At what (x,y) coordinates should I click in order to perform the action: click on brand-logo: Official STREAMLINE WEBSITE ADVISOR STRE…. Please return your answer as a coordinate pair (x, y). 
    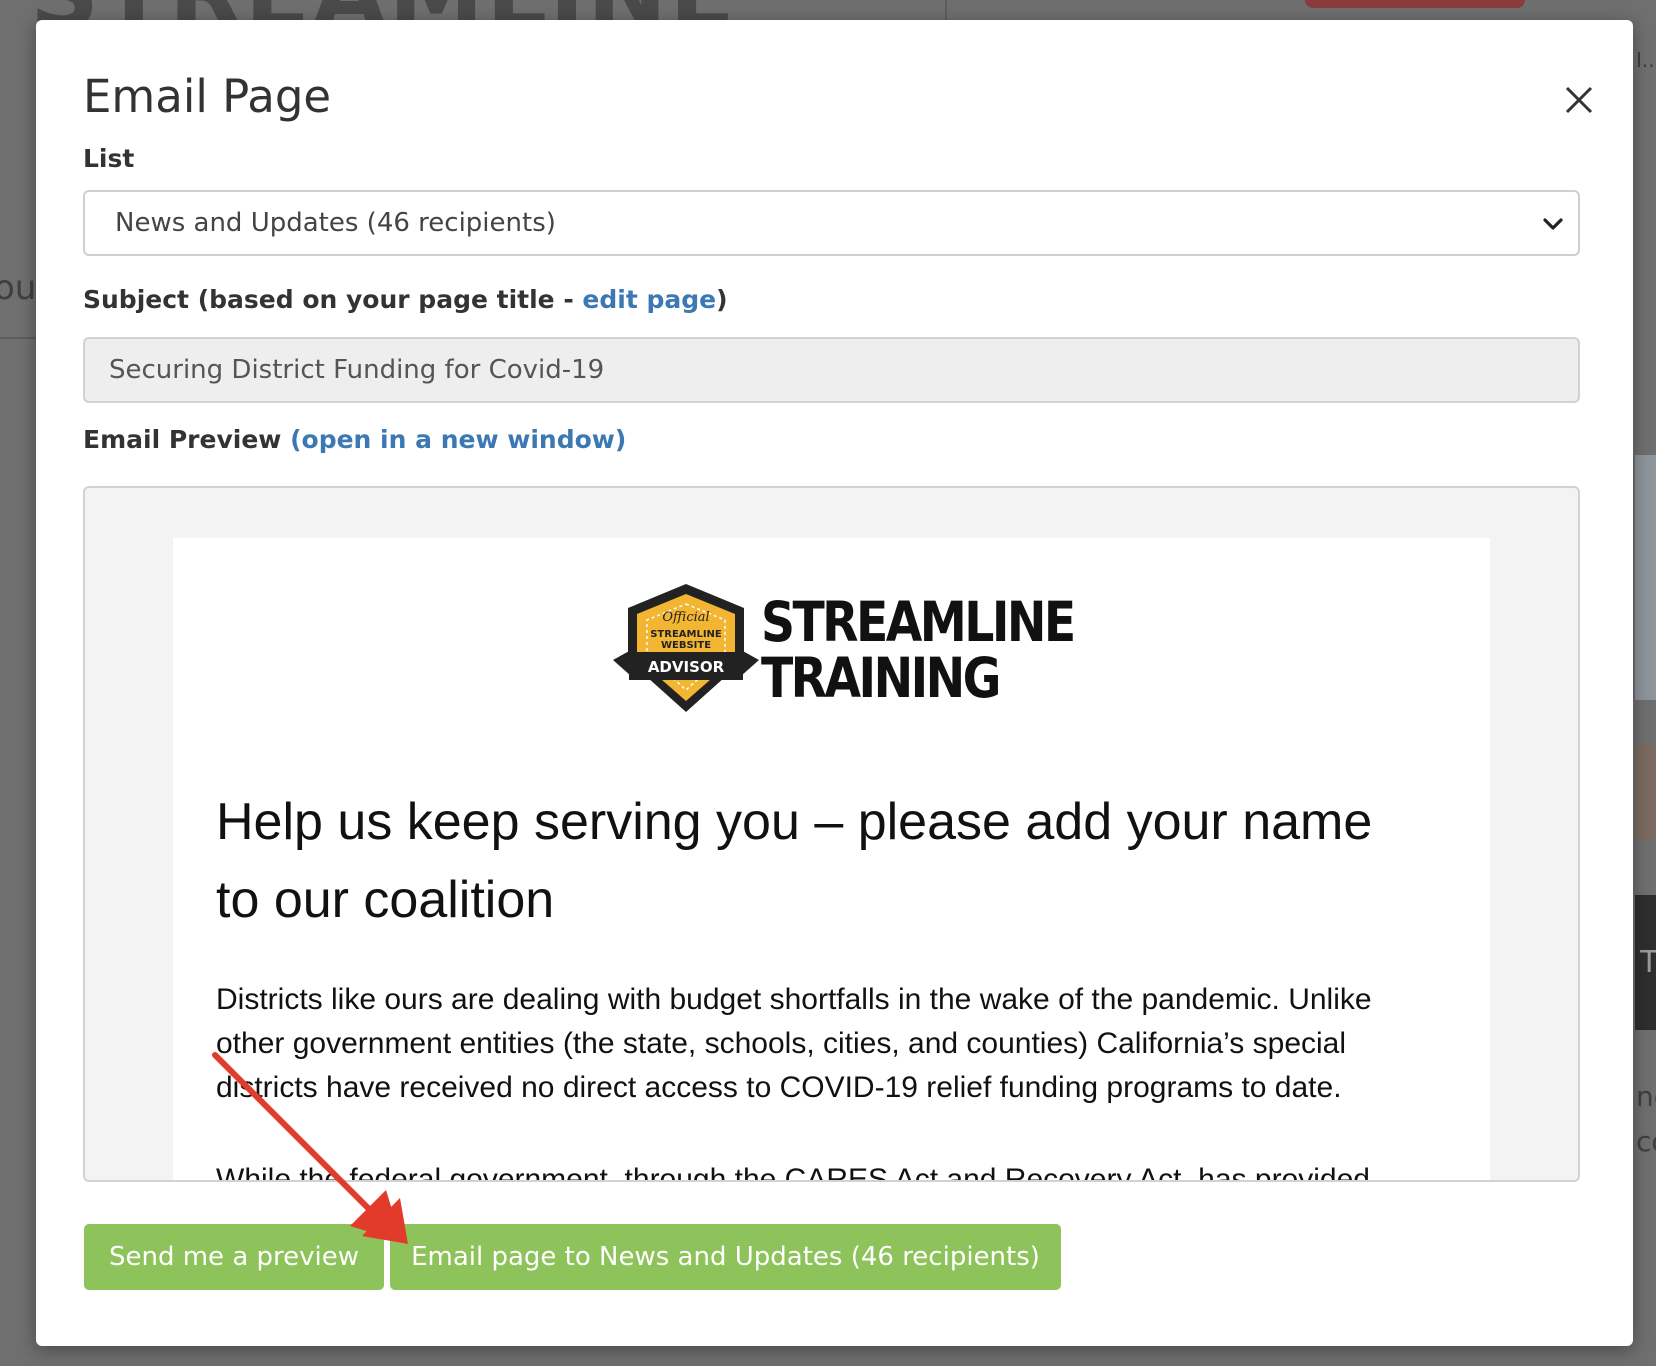
    Looking at the image, I should click on (843, 650).